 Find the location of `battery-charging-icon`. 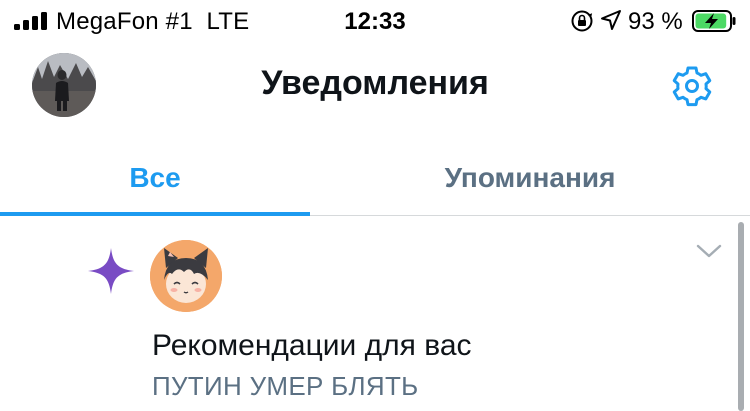

battery-charging-icon is located at coordinates (714, 21).